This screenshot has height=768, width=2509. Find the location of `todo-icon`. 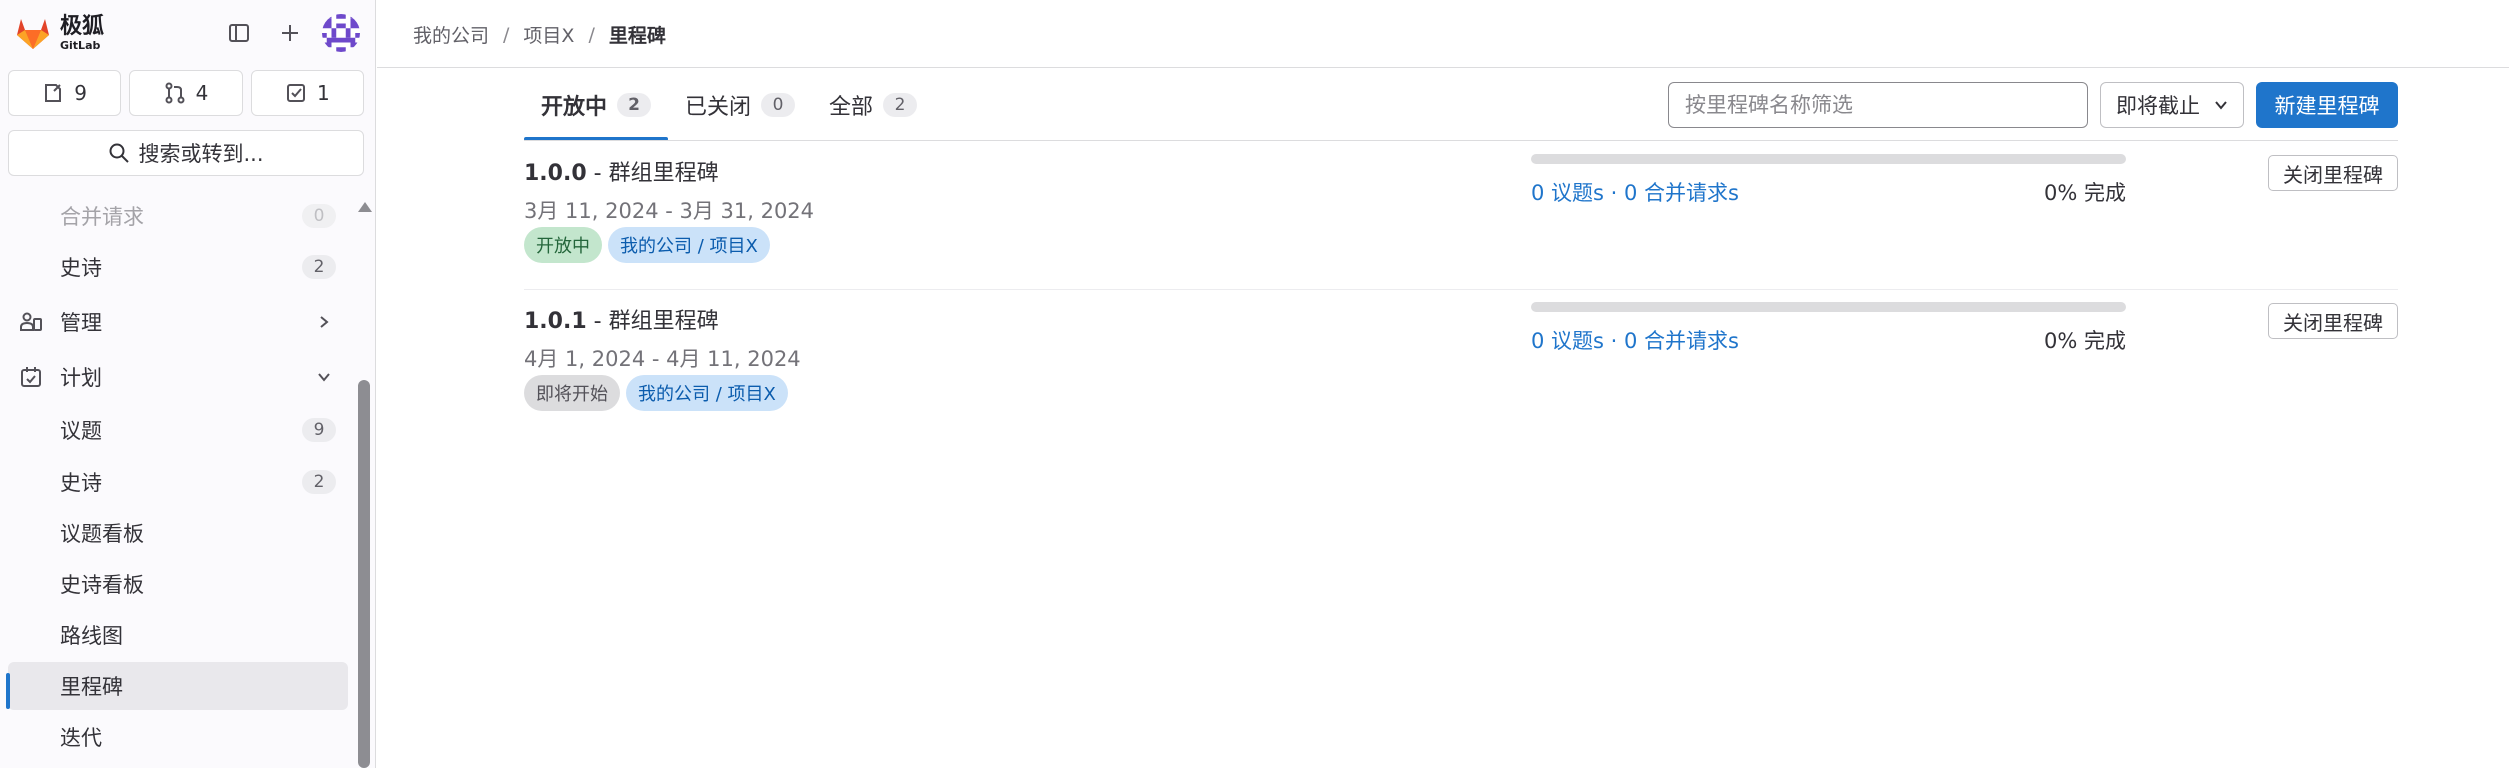

todo-icon is located at coordinates (295, 93).